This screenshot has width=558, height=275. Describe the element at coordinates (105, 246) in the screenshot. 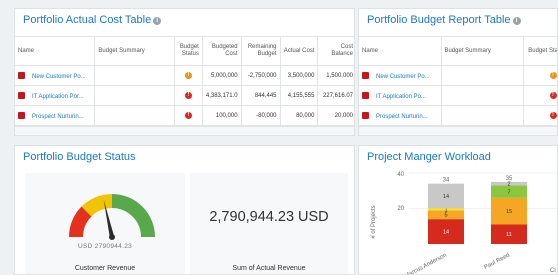

I see `gauge-value: USD 2790944.23` at that location.